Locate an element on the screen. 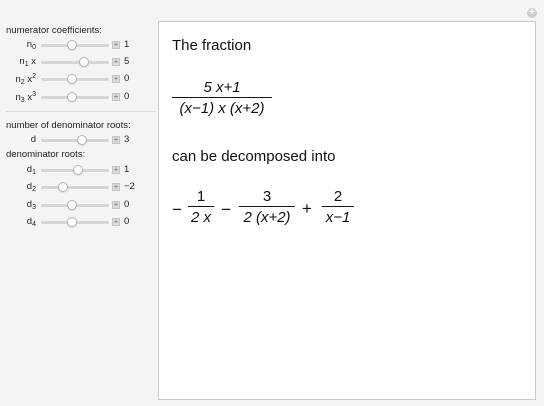 This screenshot has width=544, height=406. roots-heading: denominator roots: is located at coordinates (46, 154).